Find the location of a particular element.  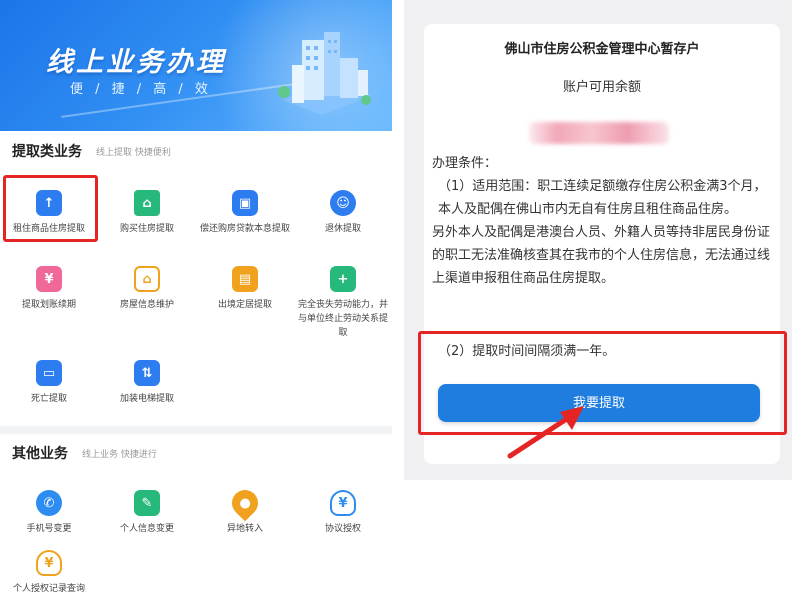

service-item-agreement-auth: ¥ 协议授权 is located at coordinates (343, 513).